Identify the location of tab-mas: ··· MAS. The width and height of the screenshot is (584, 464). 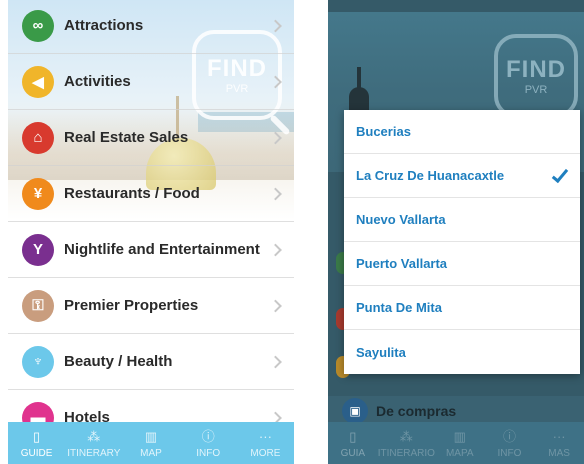
(559, 443).